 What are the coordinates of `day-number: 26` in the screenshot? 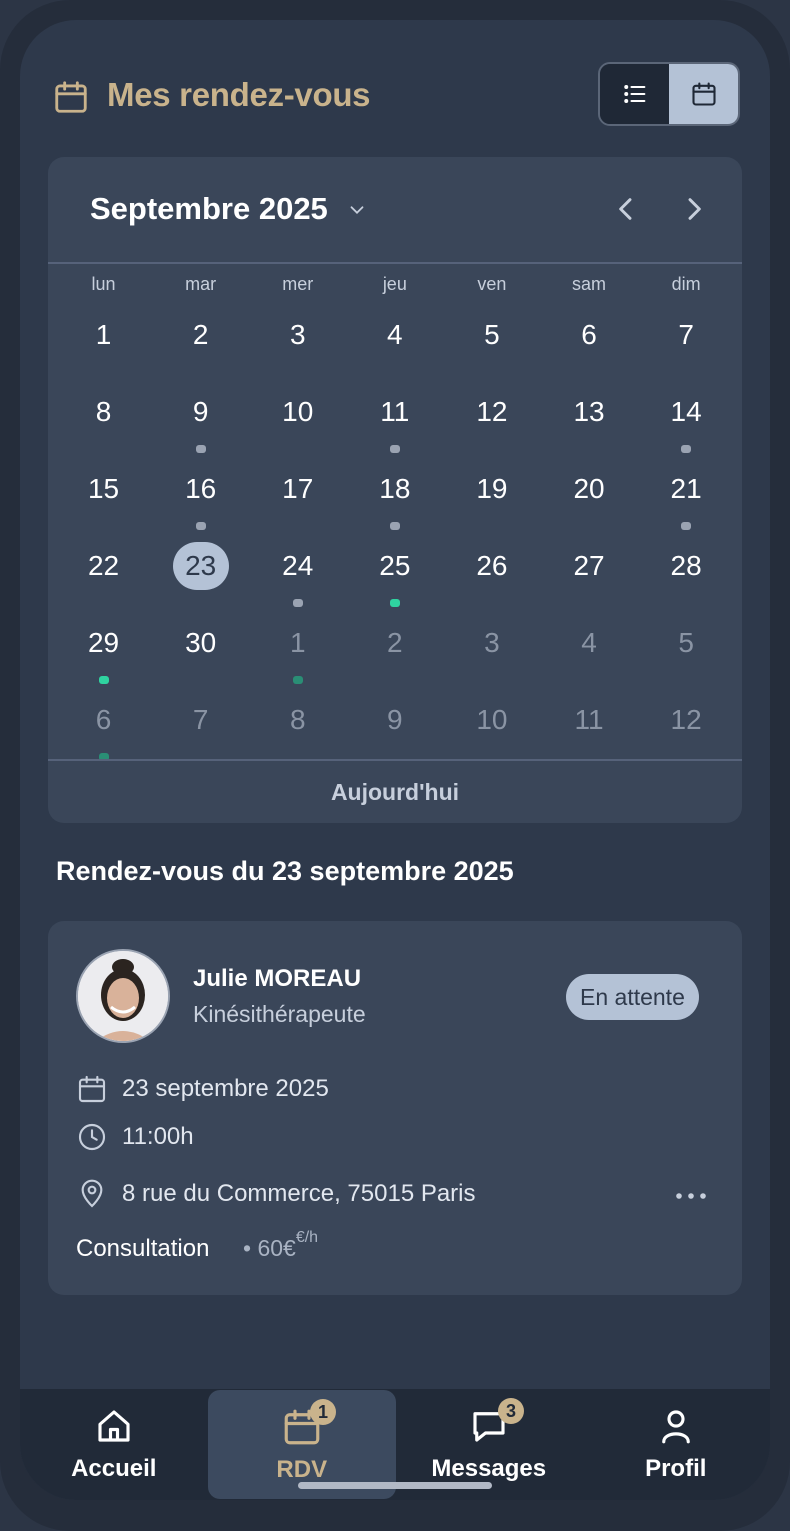 It's located at (492, 565).